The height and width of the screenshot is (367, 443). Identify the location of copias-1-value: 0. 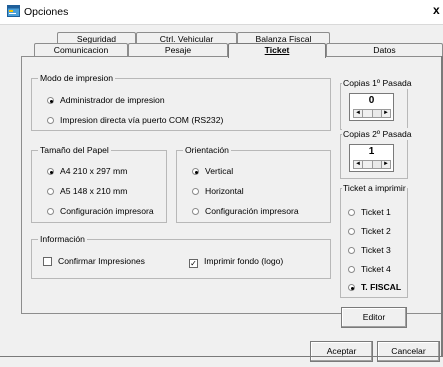
(371, 100).